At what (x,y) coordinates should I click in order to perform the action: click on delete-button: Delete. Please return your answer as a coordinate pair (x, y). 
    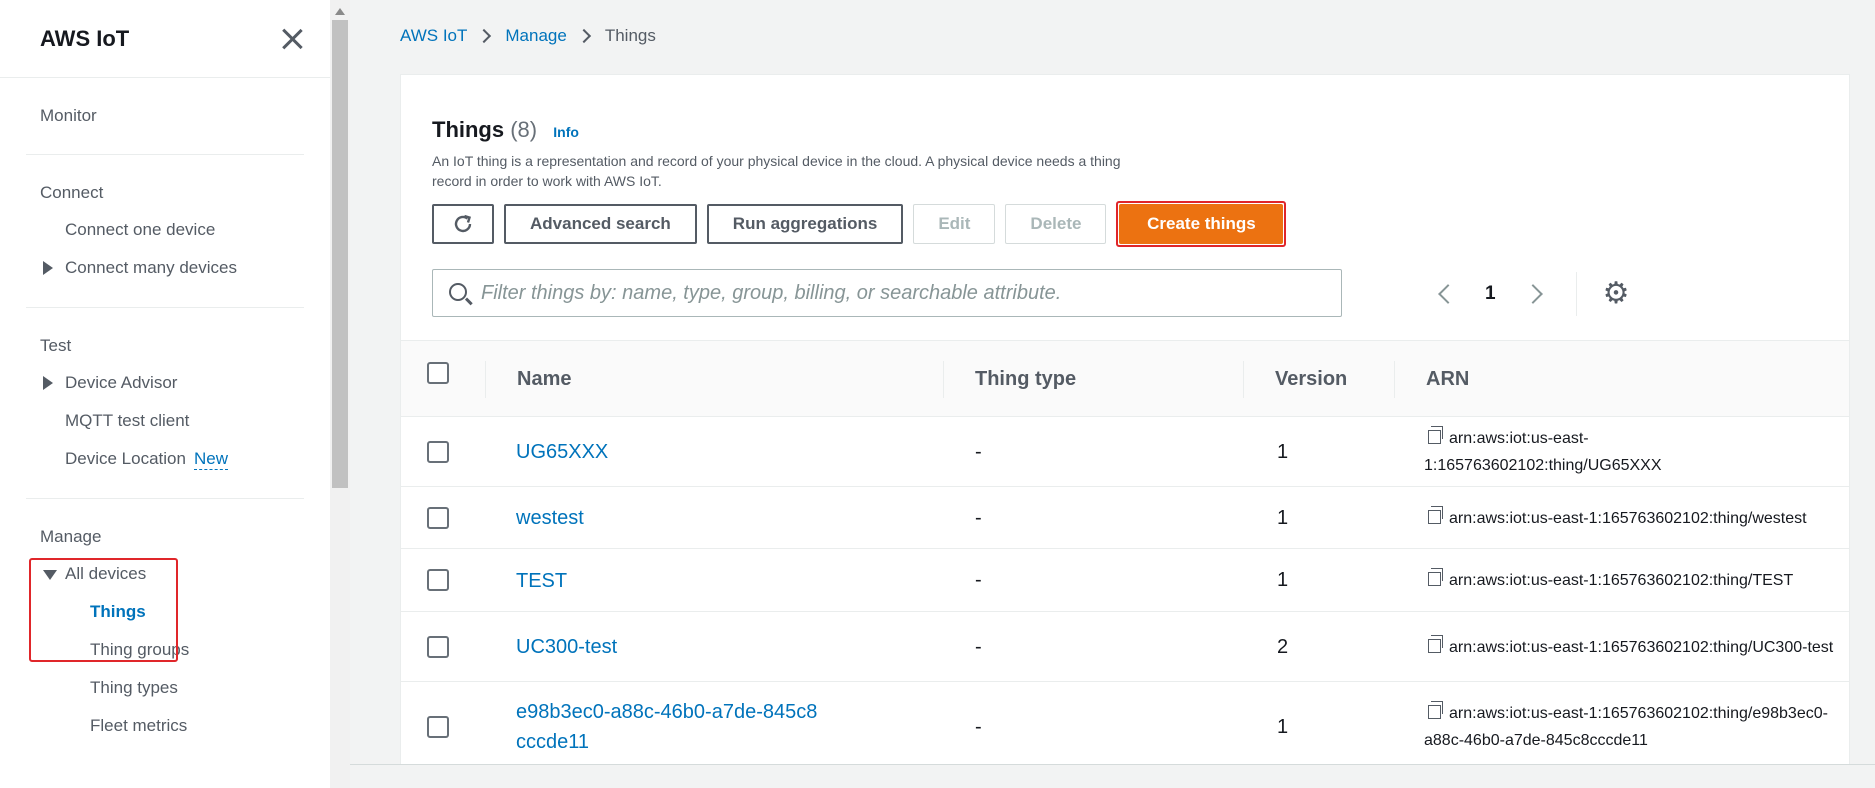
    Looking at the image, I should click on (1056, 224).